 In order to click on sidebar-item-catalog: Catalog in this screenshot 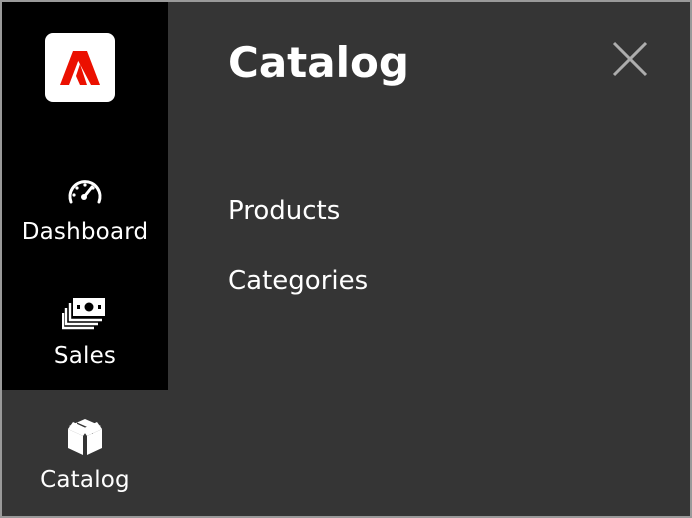, I will do `click(85, 453)`.